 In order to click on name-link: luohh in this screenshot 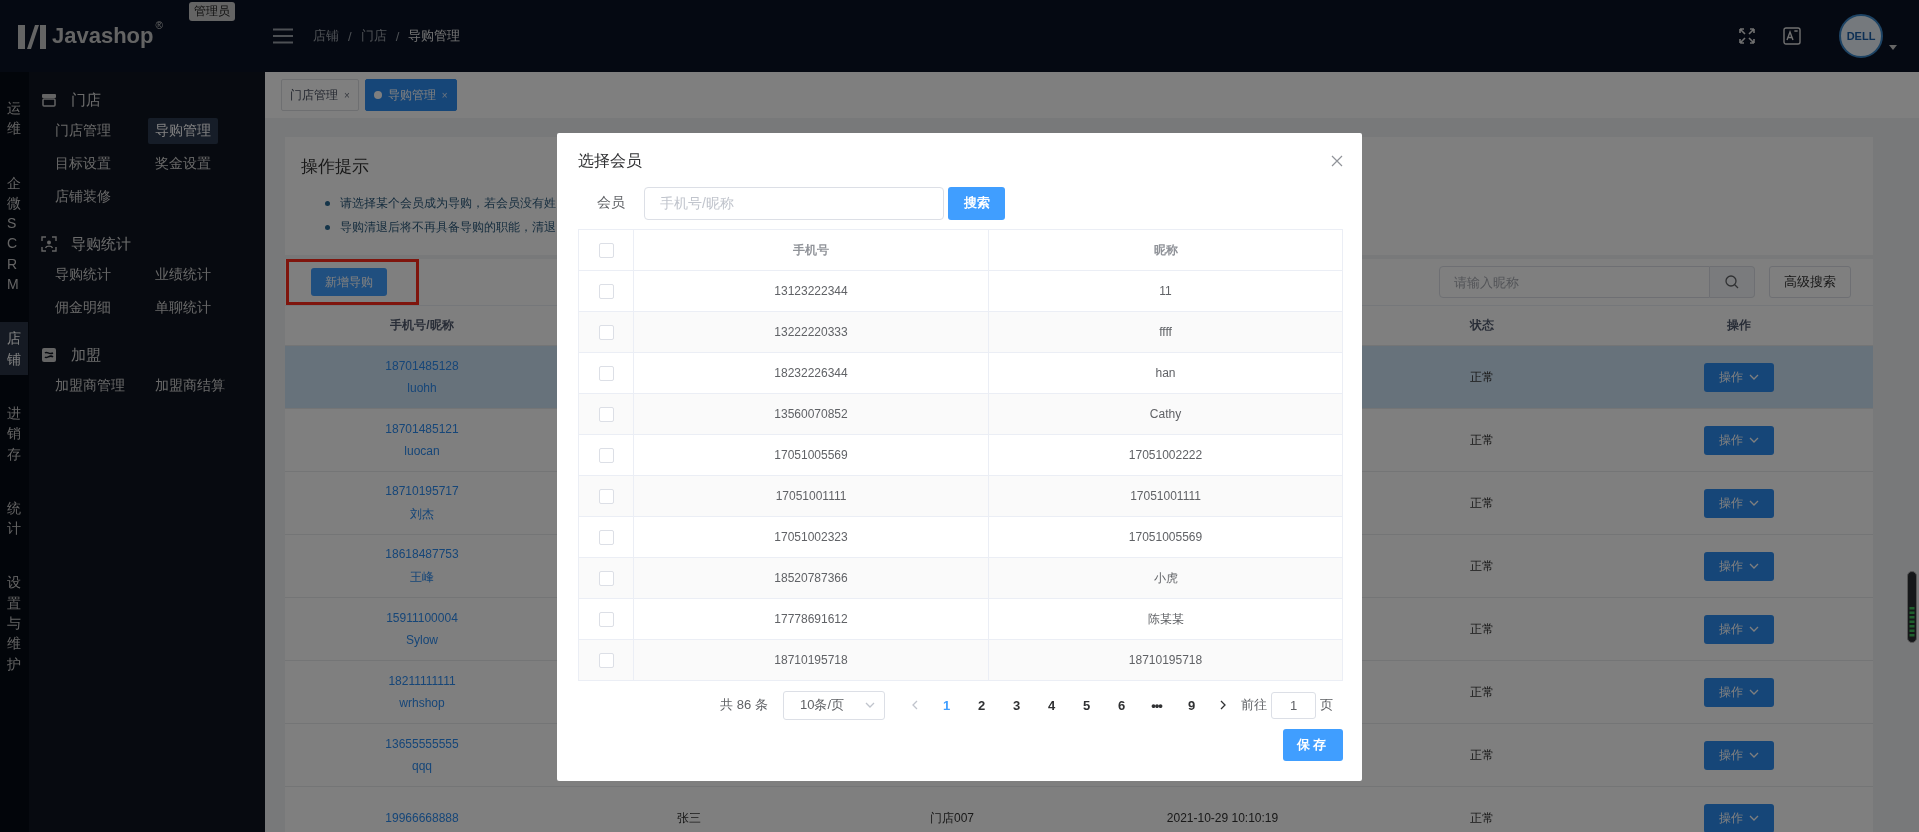, I will do `click(422, 388)`.